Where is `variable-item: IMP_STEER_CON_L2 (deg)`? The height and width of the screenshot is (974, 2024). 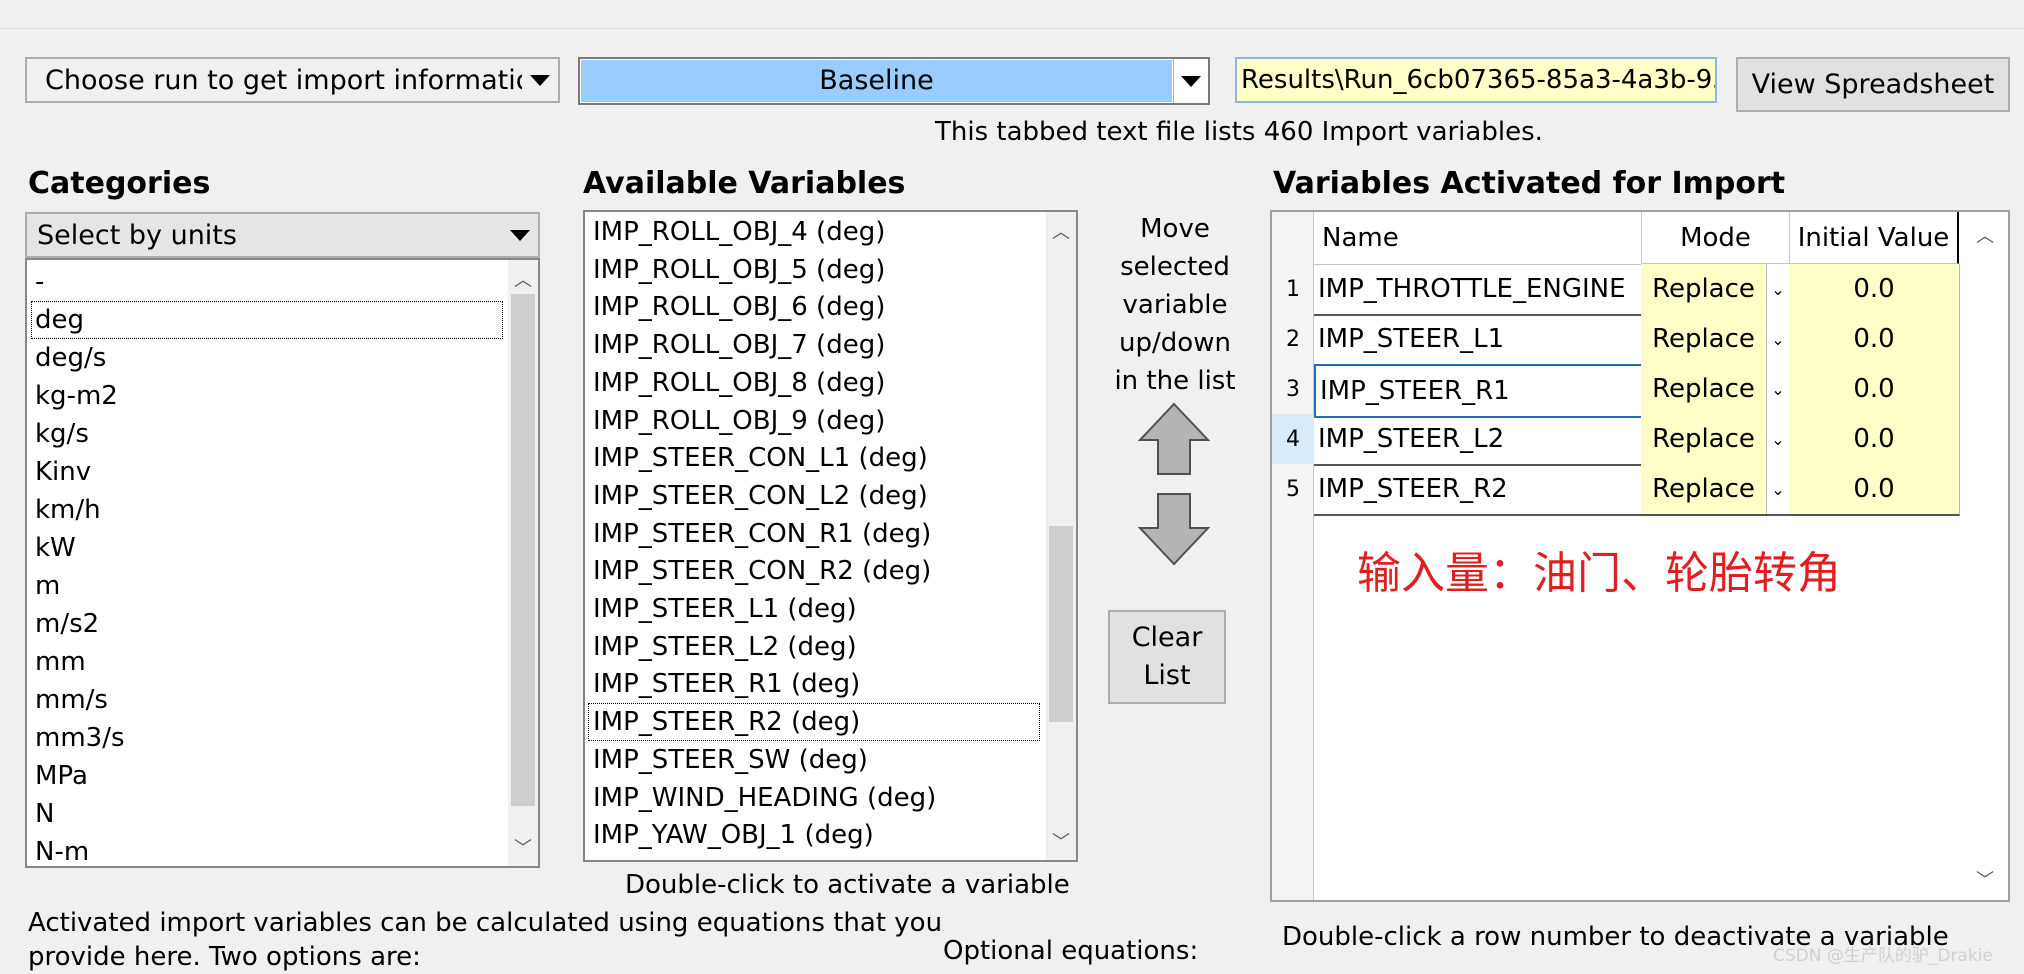
variable-item: IMP_STEER_CON_L2 (deg) is located at coordinates (760, 496).